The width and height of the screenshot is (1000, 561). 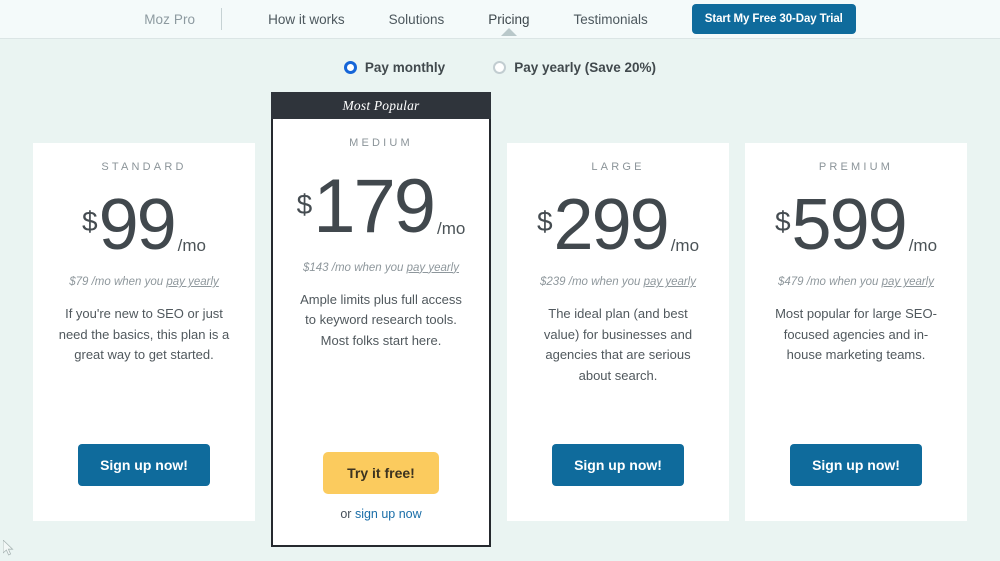 I want to click on price-amount: 179, so click(x=374, y=206).